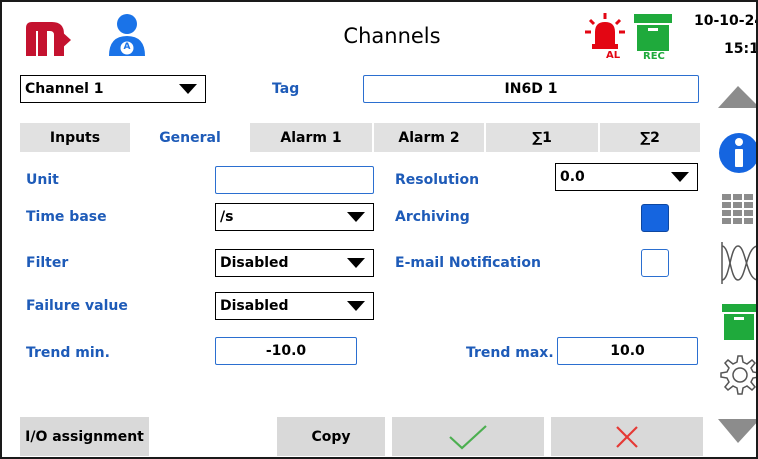 The image size is (758, 459). Describe the element at coordinates (655, 218) in the screenshot. I see `archiving-checkbox` at that location.